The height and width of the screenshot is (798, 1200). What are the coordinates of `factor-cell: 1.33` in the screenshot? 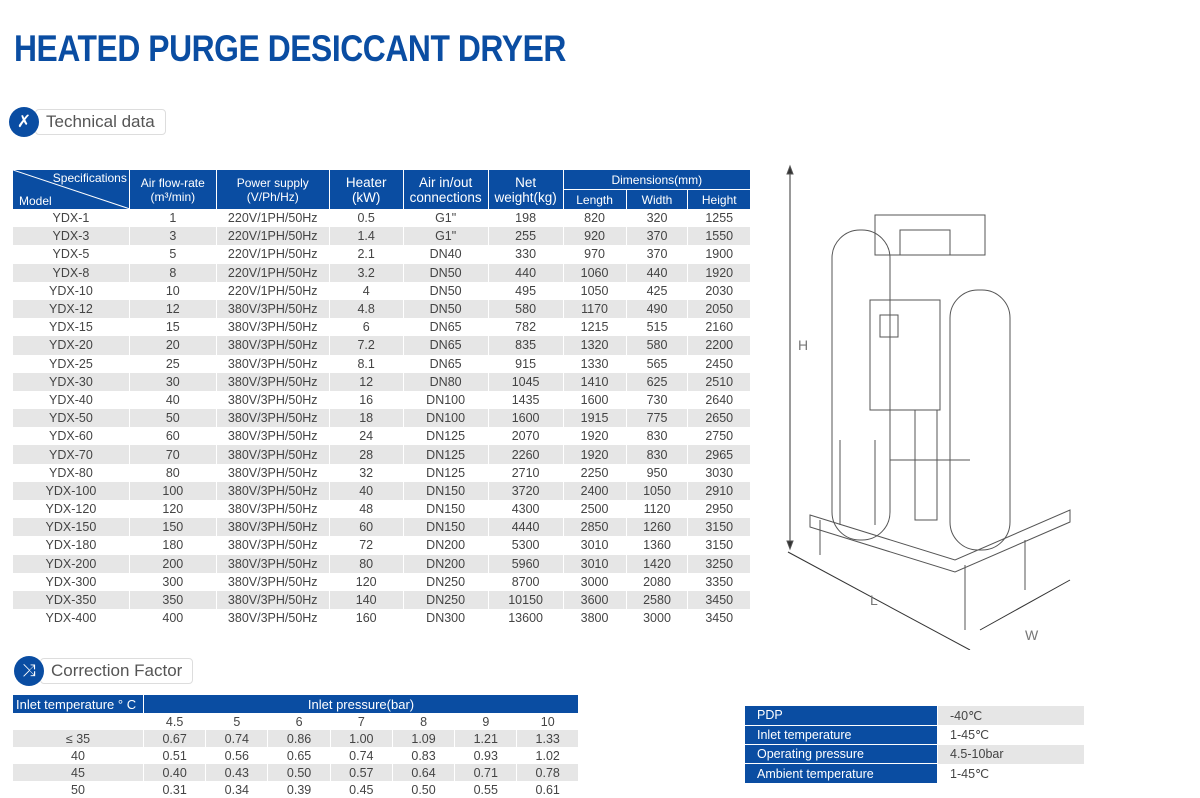 It's located at (547, 739).